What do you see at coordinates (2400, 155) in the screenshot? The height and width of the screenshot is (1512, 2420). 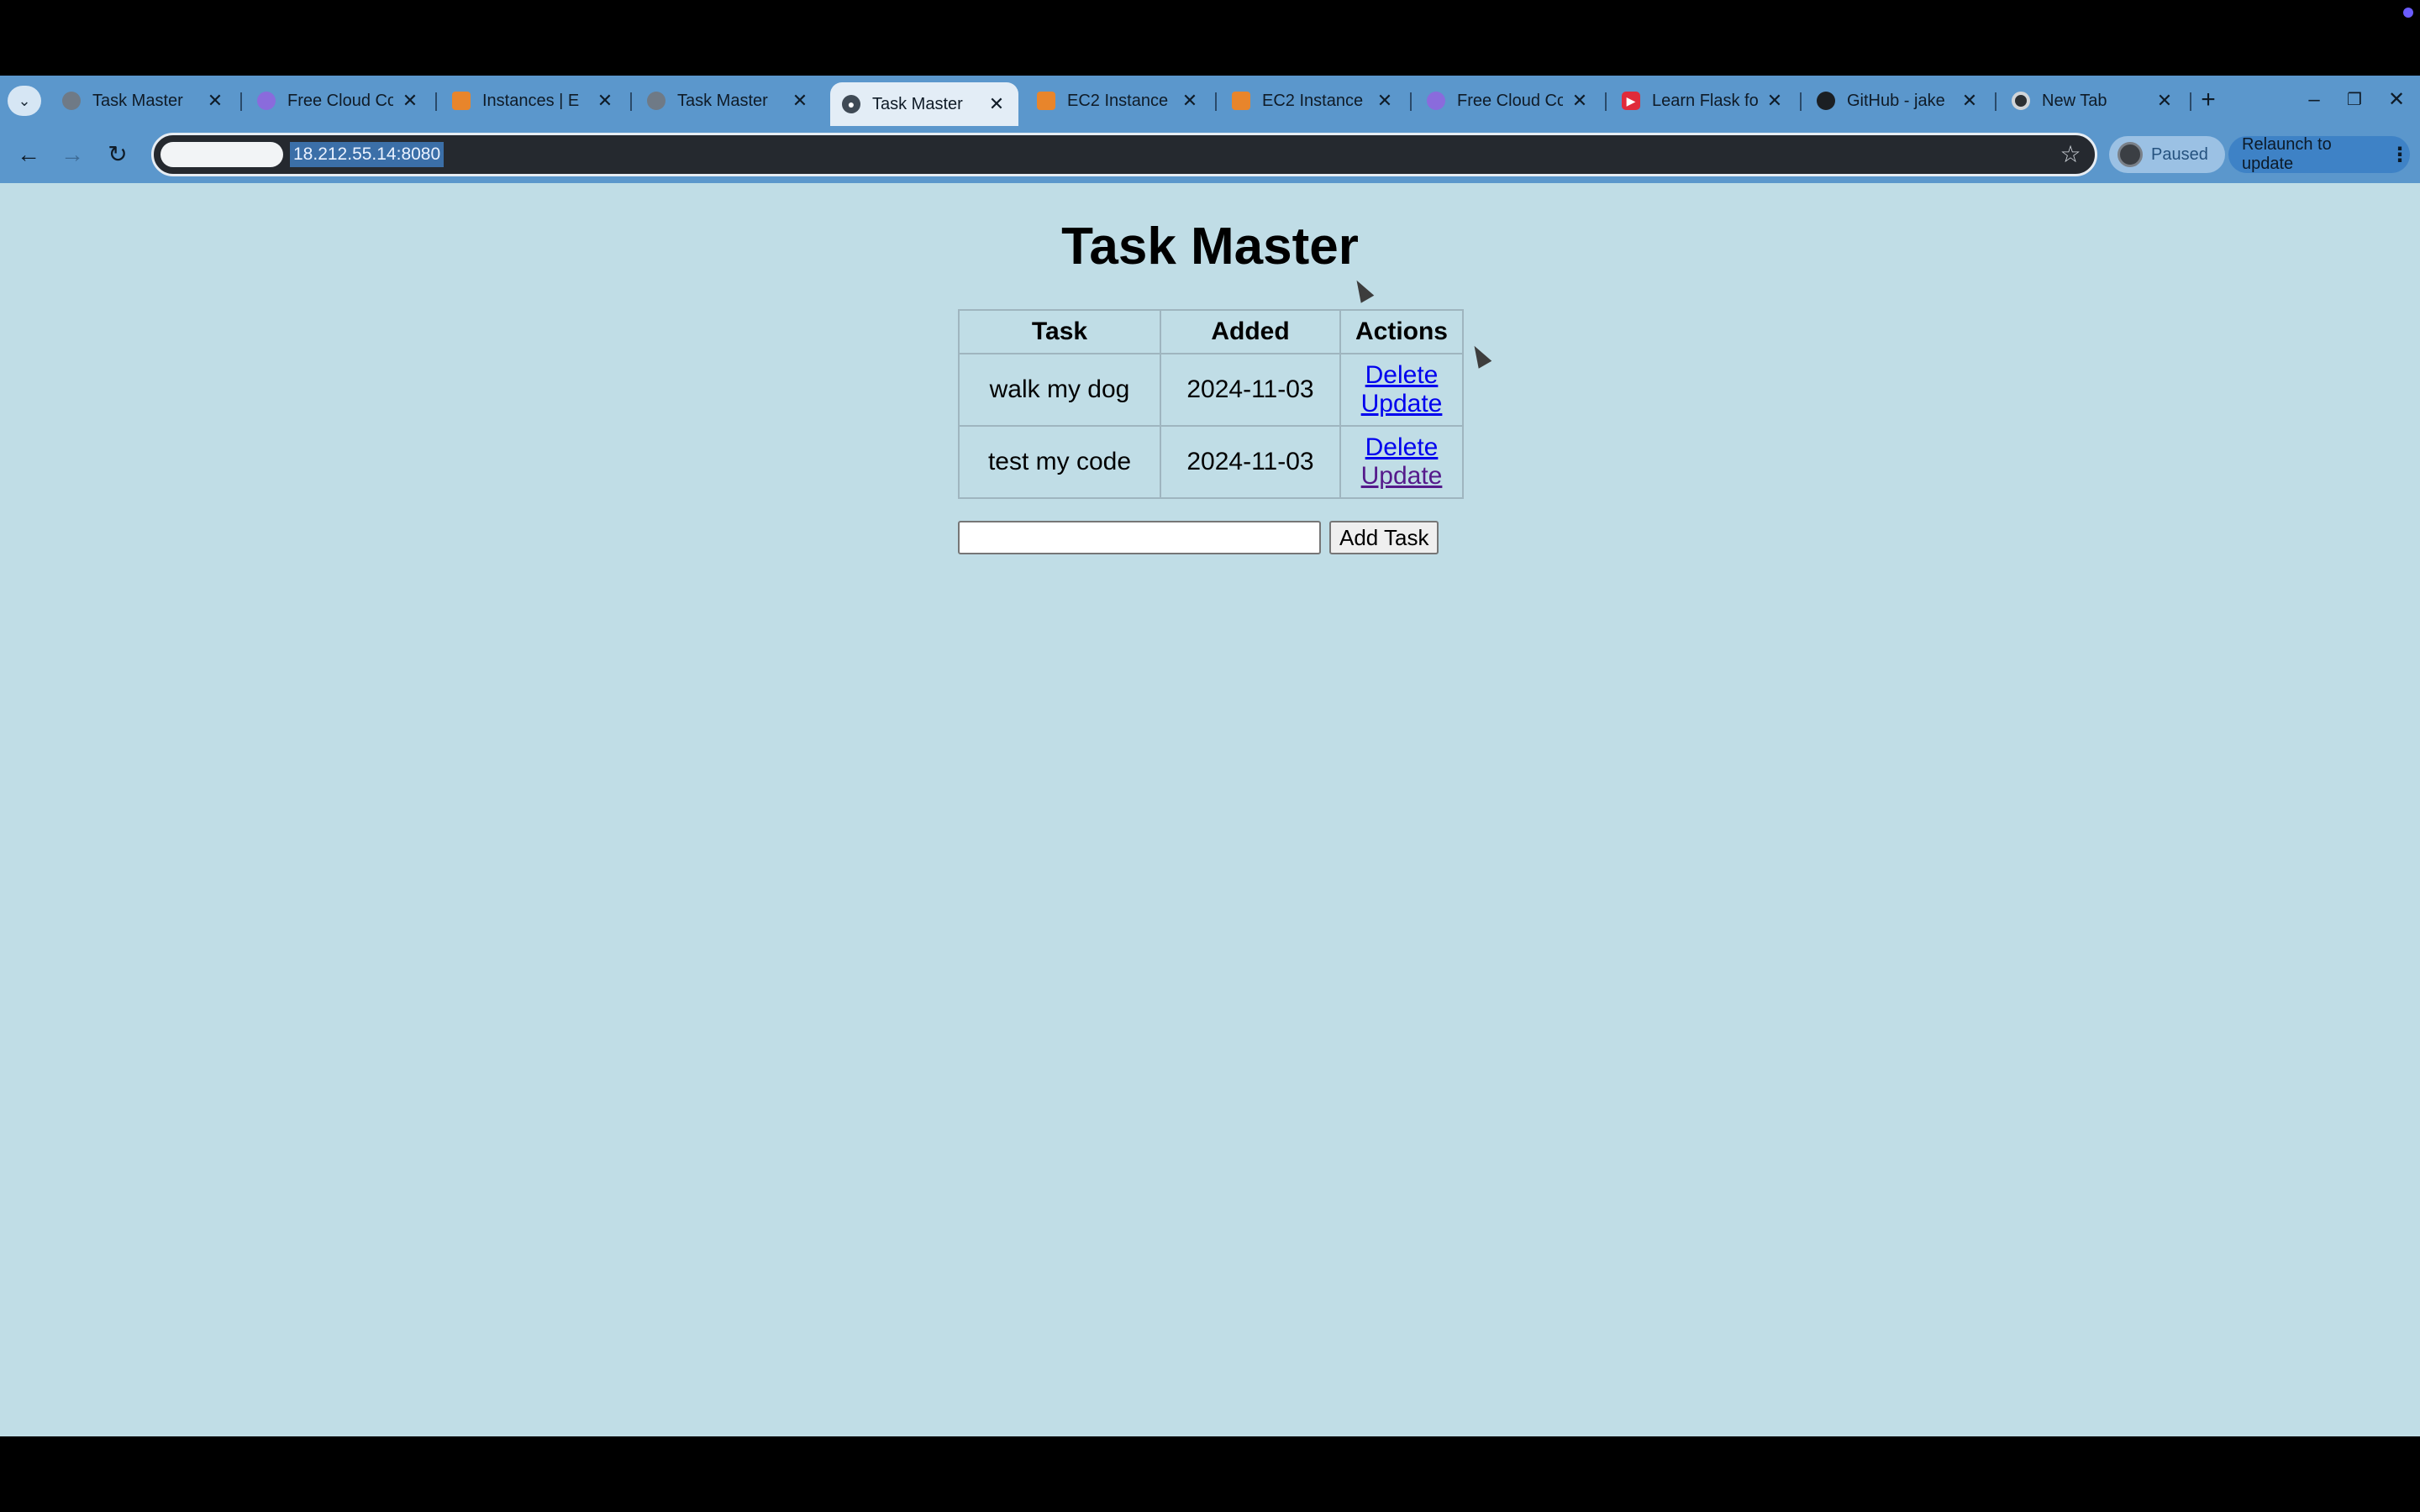 I see `more-vert-icon: ⋮` at bounding box center [2400, 155].